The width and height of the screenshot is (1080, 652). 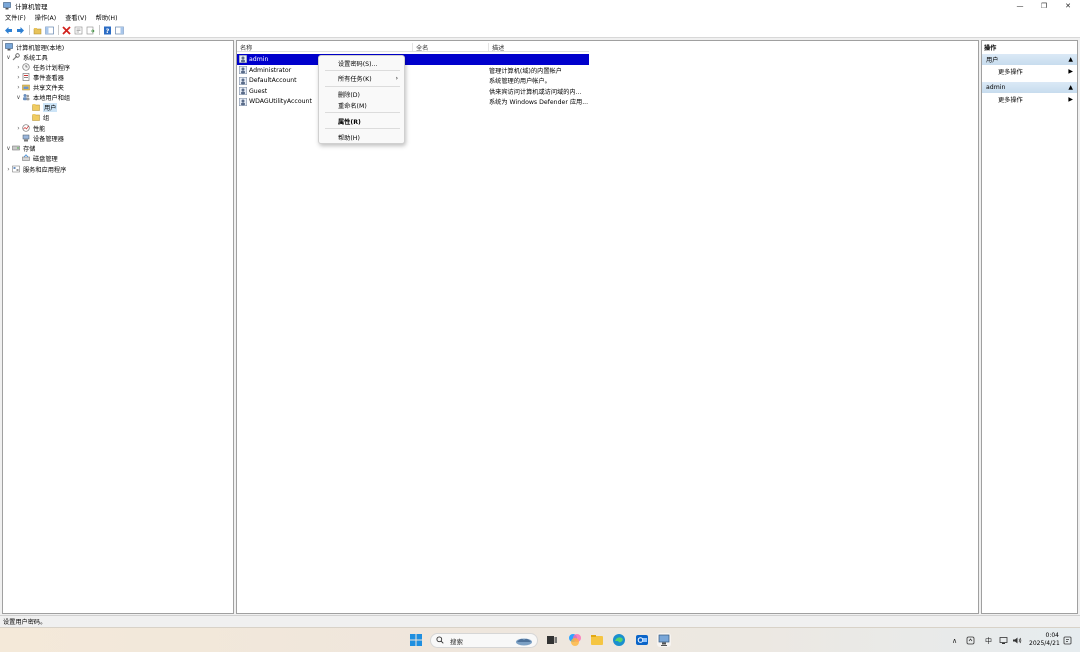 I want to click on file-explorer-icon, so click(x=597, y=640).